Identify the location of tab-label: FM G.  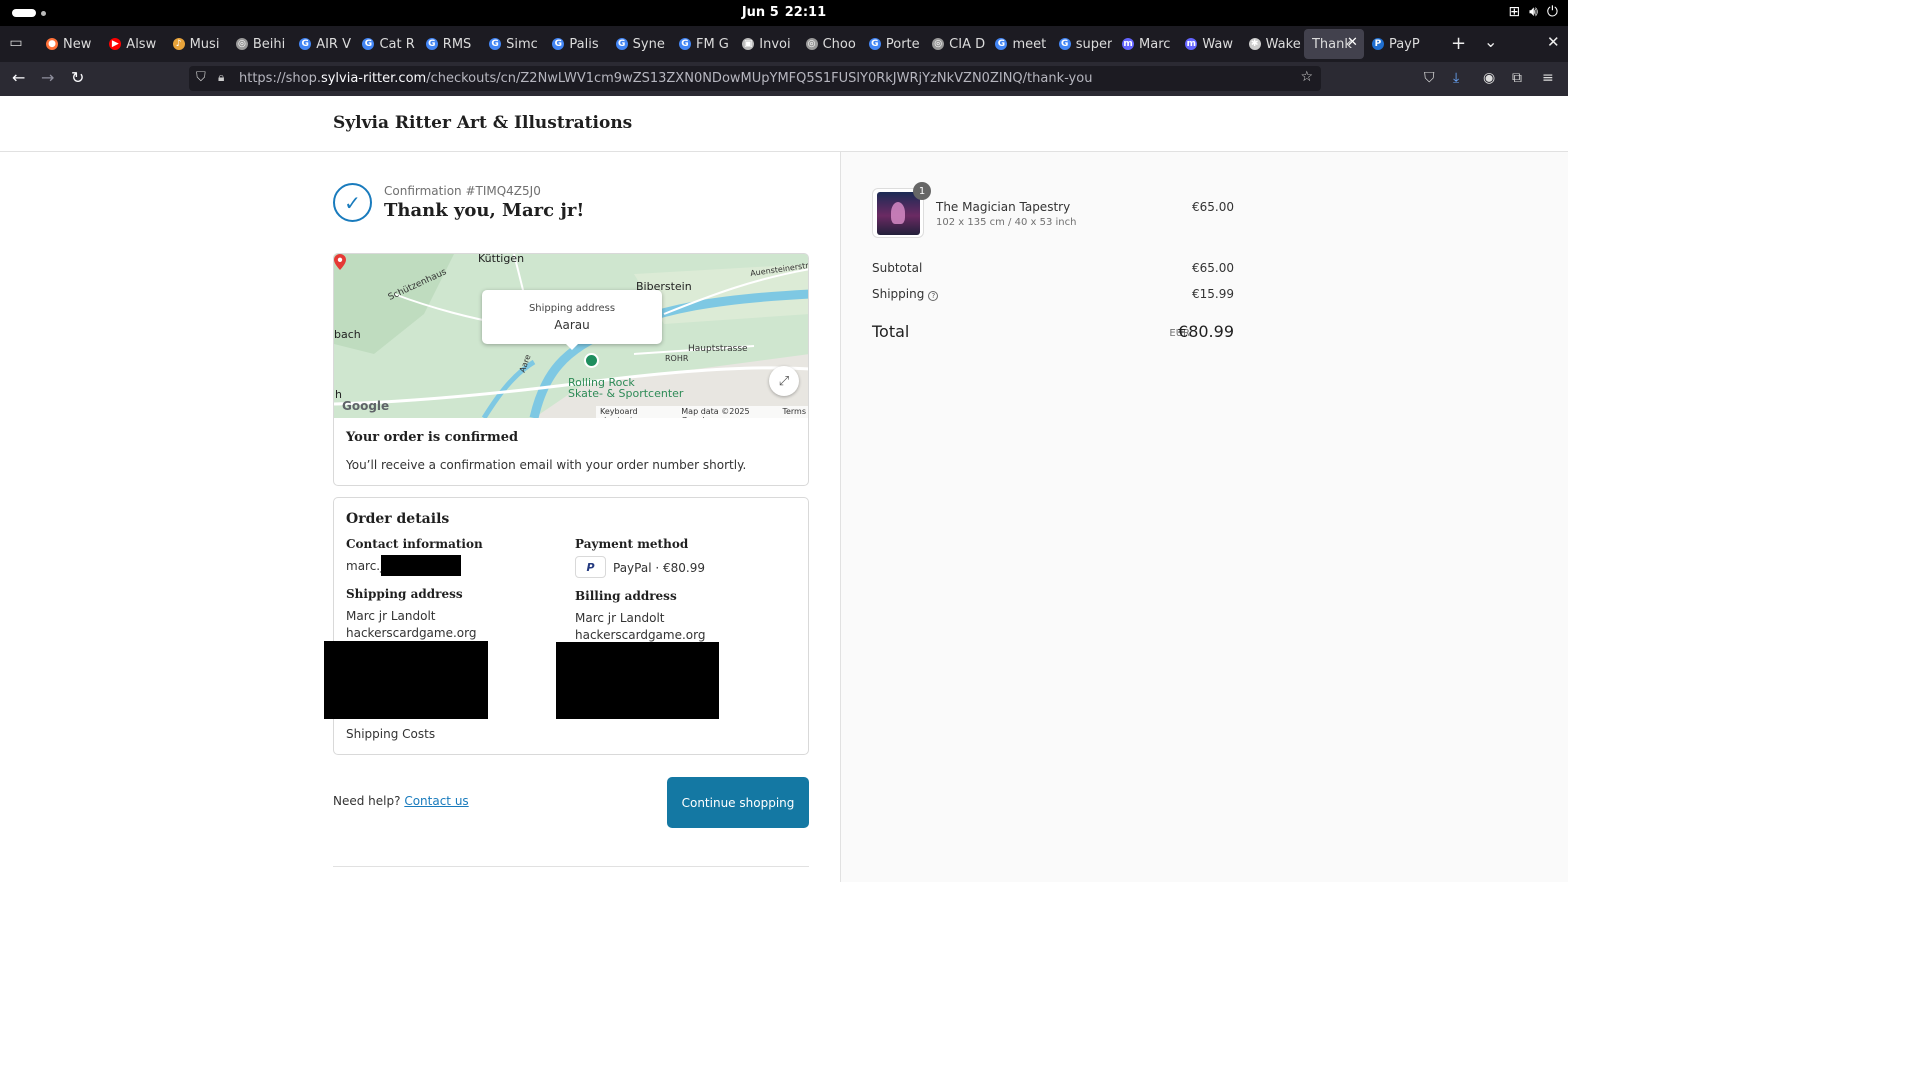
(712, 44).